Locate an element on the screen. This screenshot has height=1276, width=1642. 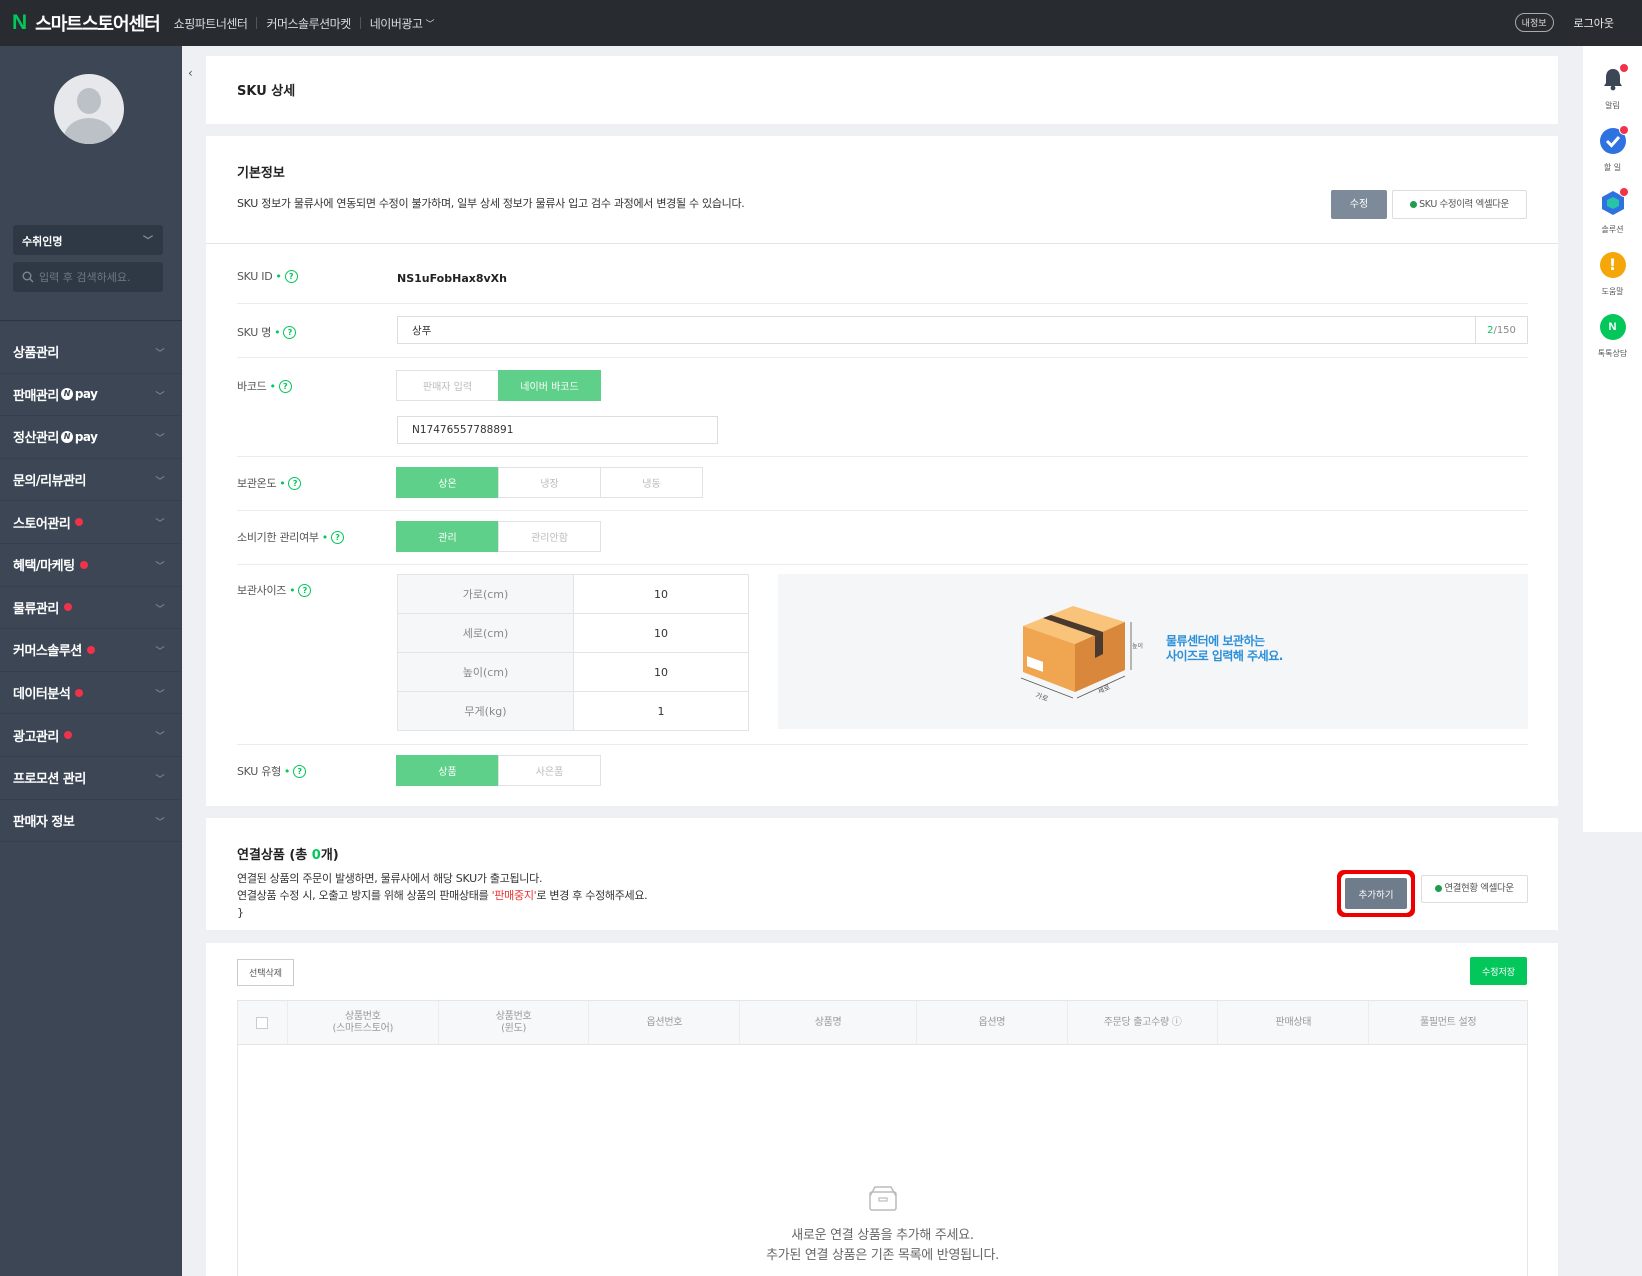
sidebar-item-sales: 판매관리 Npay ﹀ is located at coordinates (91, 395).